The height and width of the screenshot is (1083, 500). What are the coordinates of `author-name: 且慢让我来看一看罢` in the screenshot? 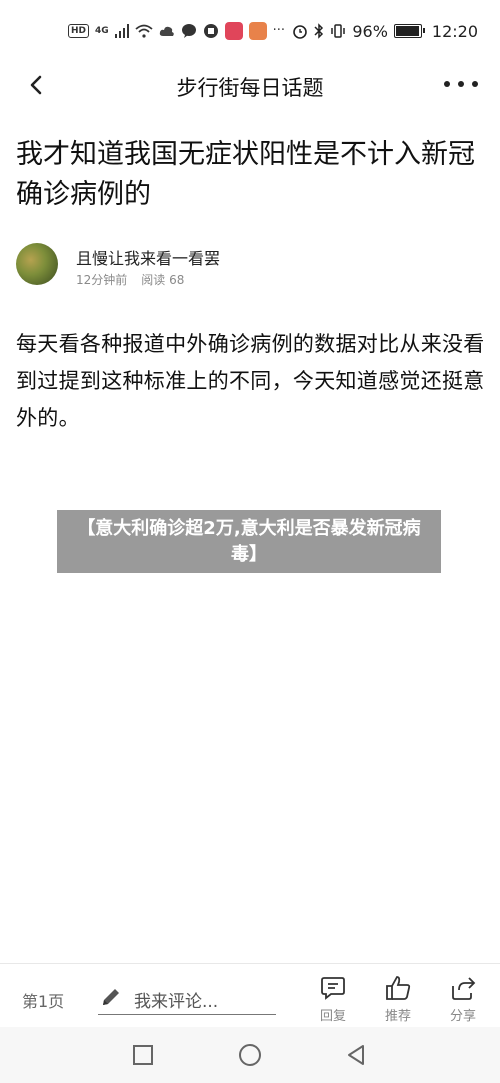 It's located at (148, 257).